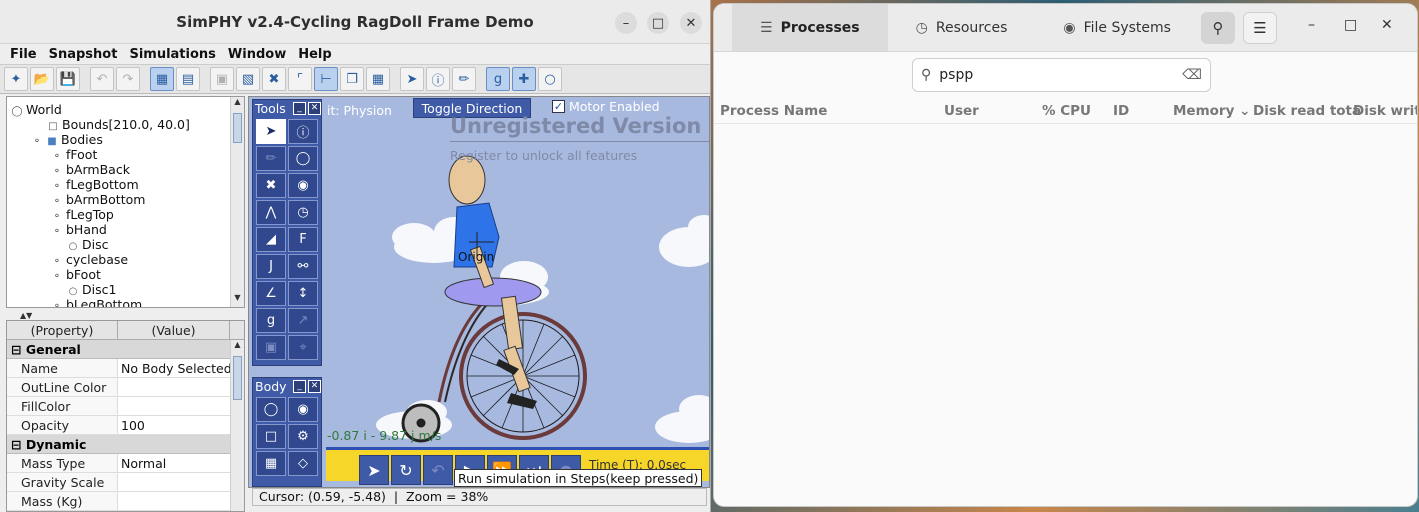  Describe the element at coordinates (16, 79) in the screenshot. I see `new-file-icon: ✦` at that location.